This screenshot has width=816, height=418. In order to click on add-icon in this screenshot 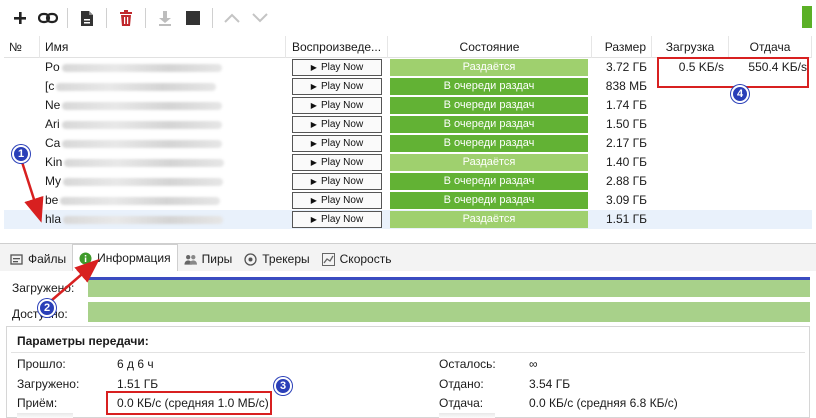, I will do `click(20, 18)`.